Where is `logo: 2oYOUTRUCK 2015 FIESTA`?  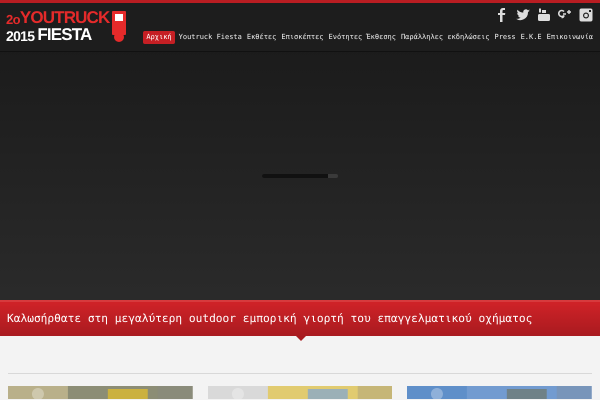
logo: 2oYOUTRUCK 2015 FIESTA is located at coordinates (67, 26).